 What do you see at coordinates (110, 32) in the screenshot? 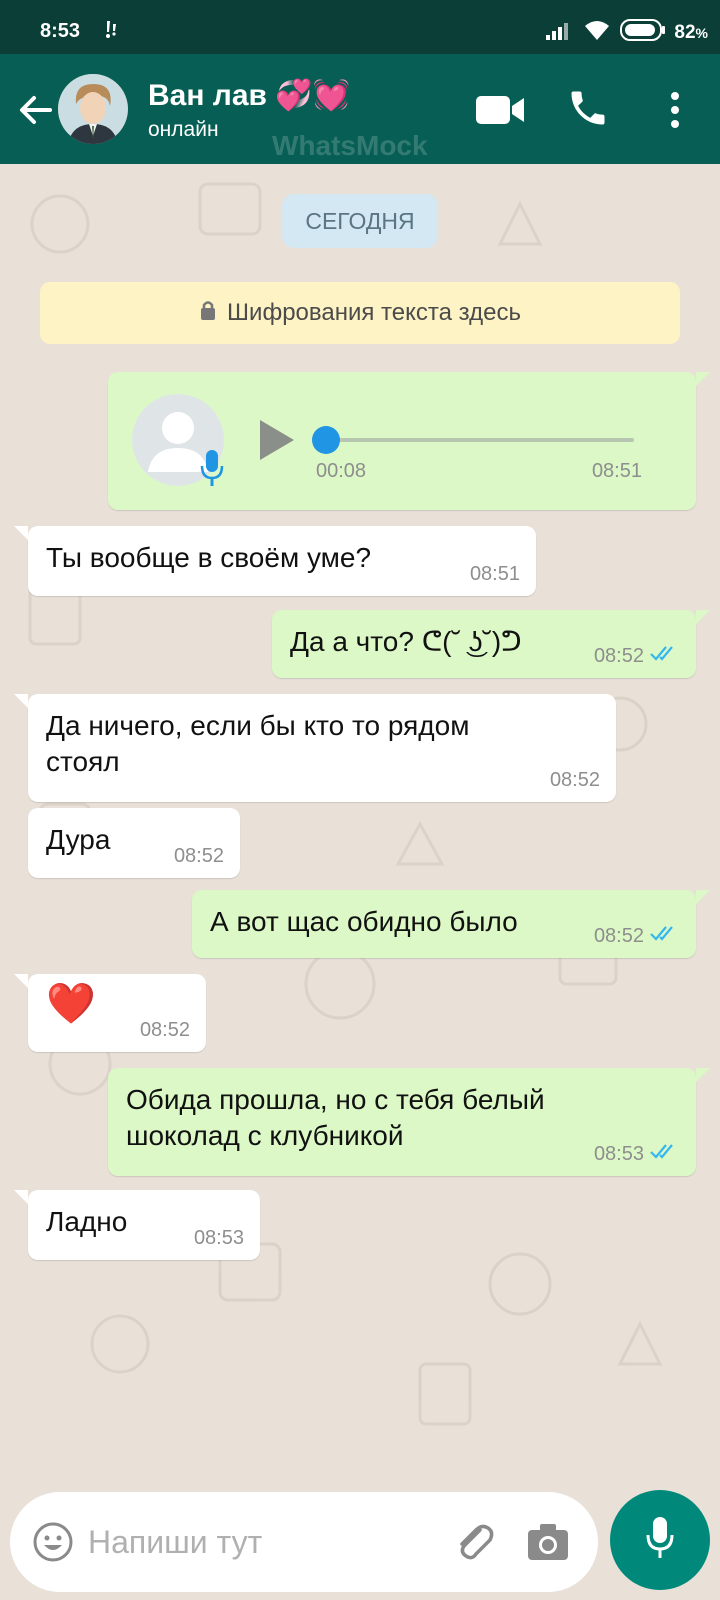
I see `exclamation-icon` at bounding box center [110, 32].